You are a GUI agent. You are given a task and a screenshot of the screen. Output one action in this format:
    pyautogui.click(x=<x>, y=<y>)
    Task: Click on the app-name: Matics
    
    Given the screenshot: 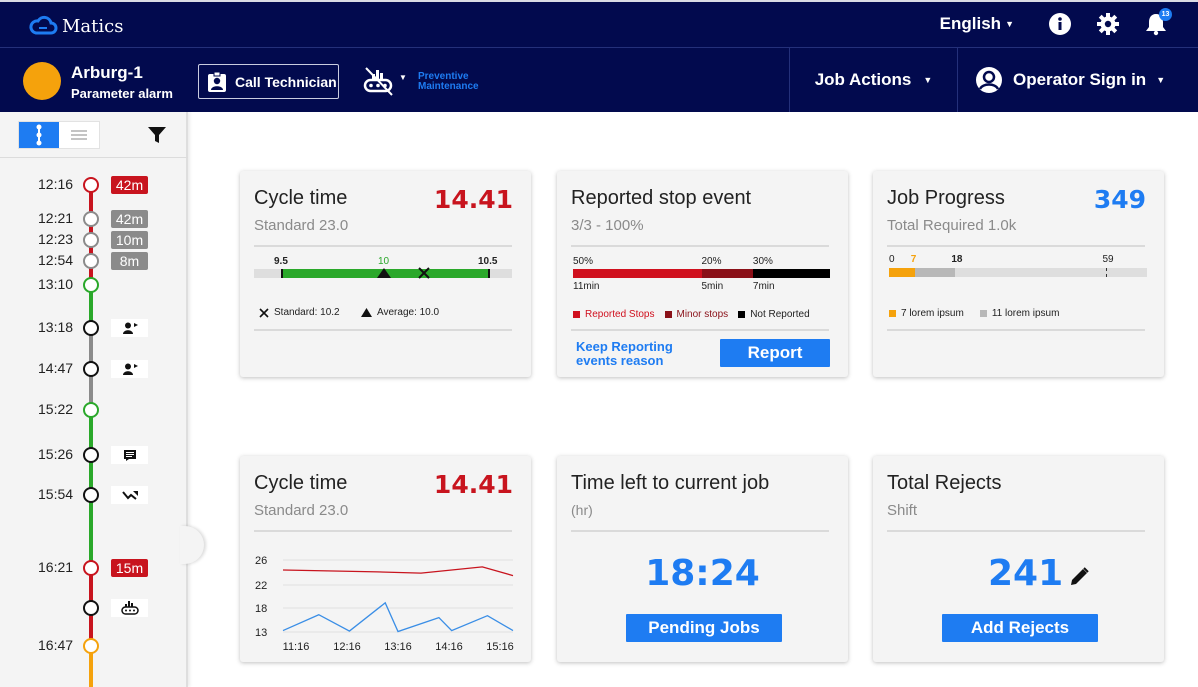 What is the action you would take?
    pyautogui.click(x=93, y=26)
    